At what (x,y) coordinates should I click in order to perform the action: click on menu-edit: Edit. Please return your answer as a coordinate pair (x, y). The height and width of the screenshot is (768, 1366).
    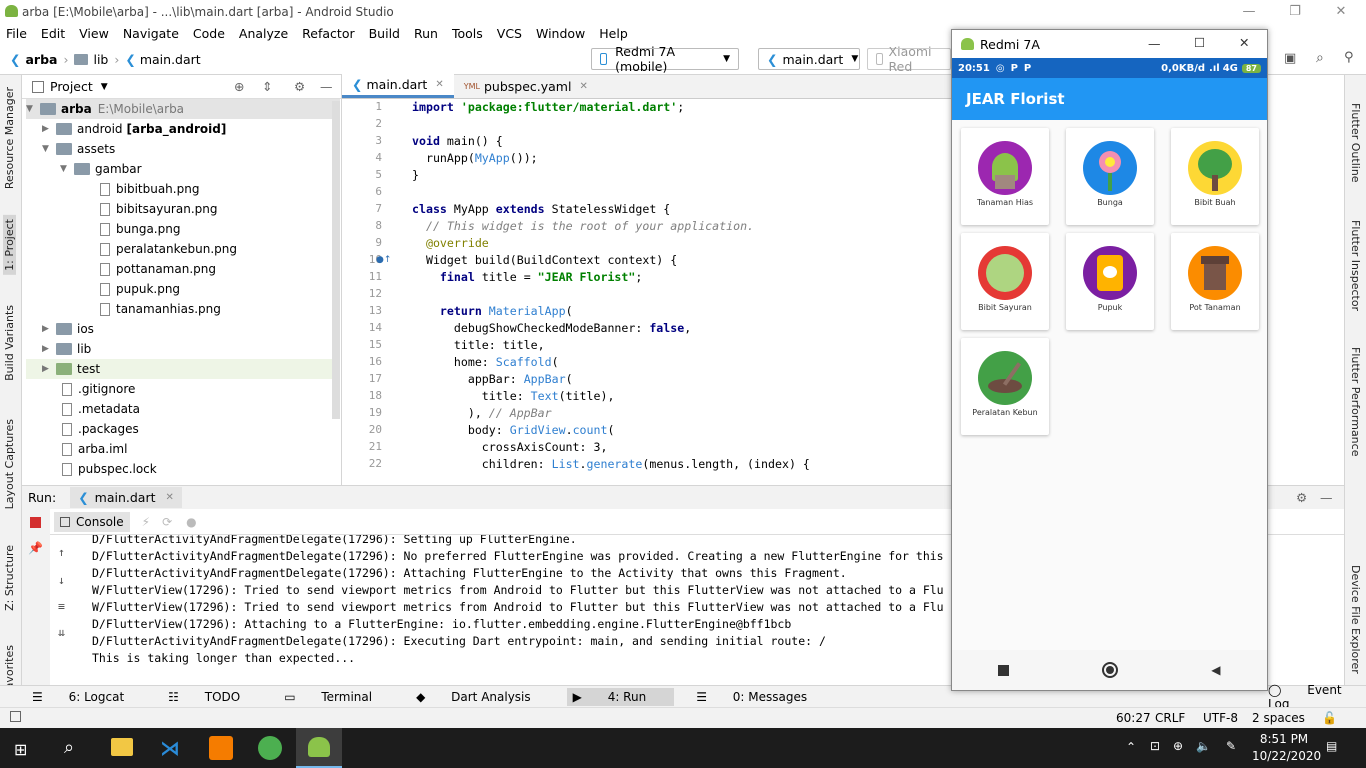
    Looking at the image, I should click on (53, 33).